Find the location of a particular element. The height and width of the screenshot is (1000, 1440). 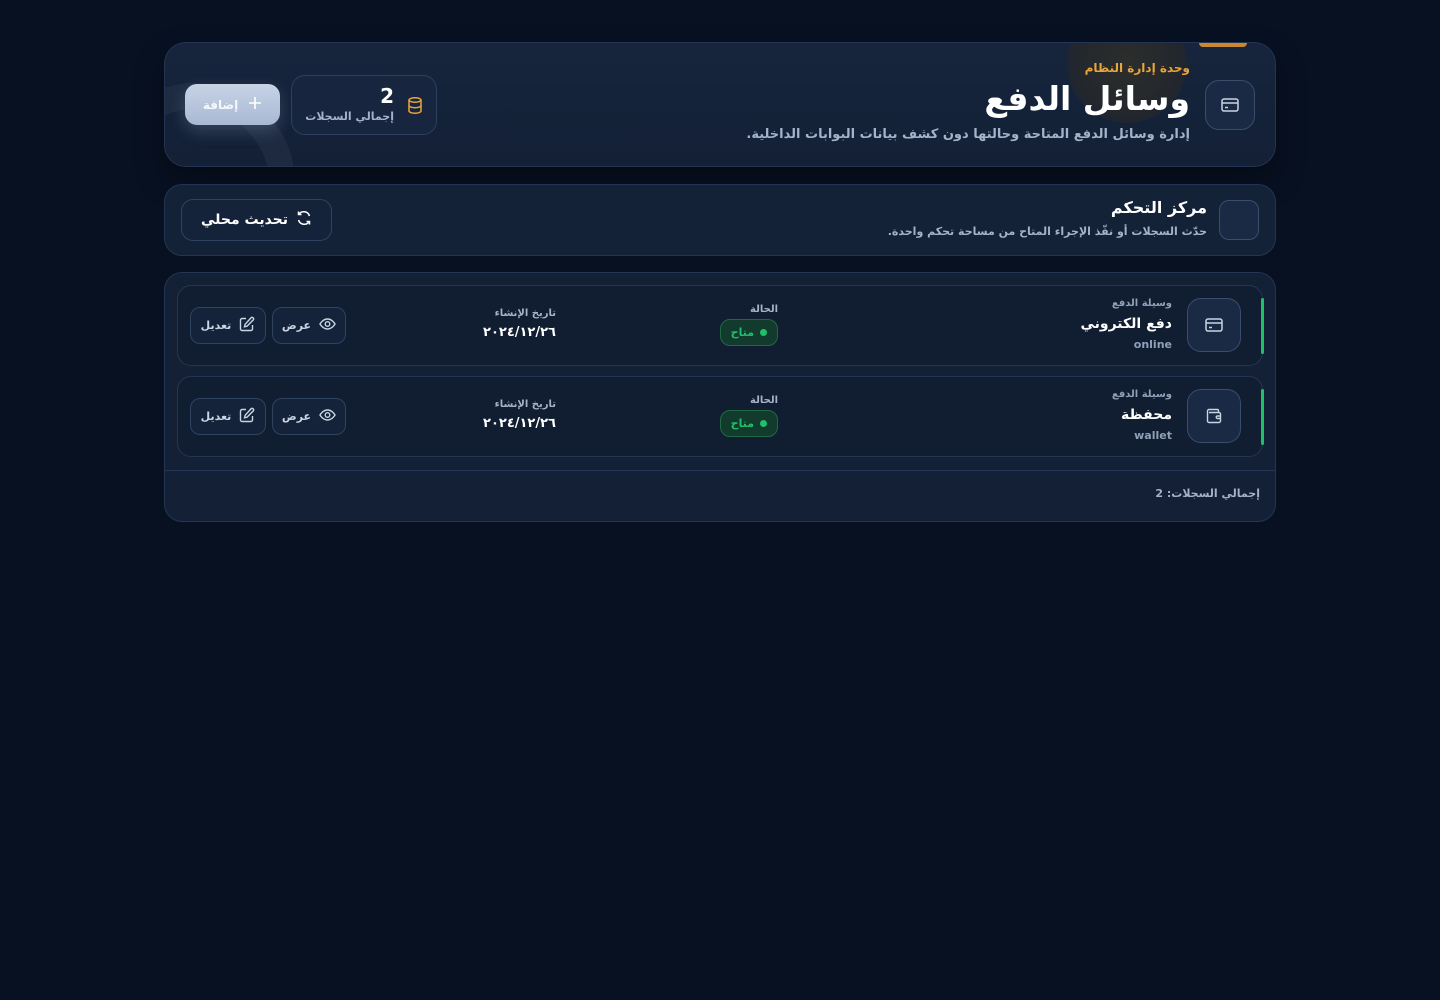

records-total: إجمالي السجلات: 2 is located at coordinates (1207, 493).